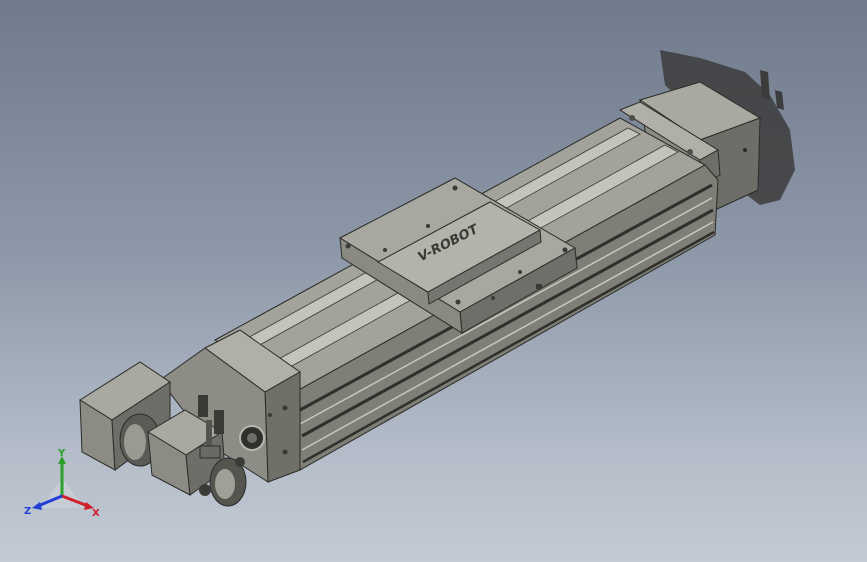  What do you see at coordinates (67, 488) in the screenshot?
I see `orientation-triad: Y X Z` at bounding box center [67, 488].